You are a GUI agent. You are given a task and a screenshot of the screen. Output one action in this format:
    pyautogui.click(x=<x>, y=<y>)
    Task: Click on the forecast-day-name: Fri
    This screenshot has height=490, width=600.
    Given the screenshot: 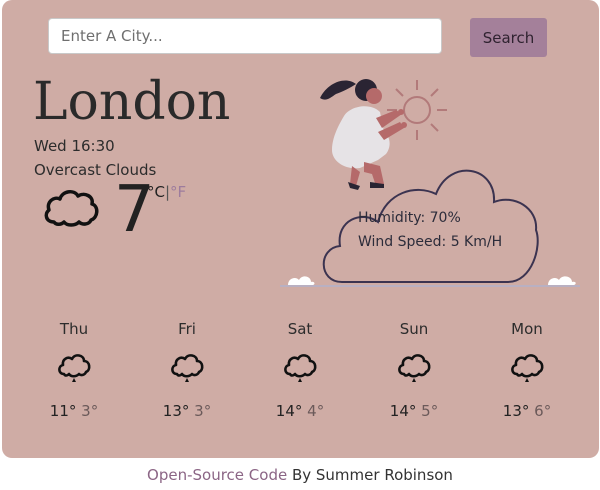 What is the action you would take?
    pyautogui.click(x=187, y=329)
    